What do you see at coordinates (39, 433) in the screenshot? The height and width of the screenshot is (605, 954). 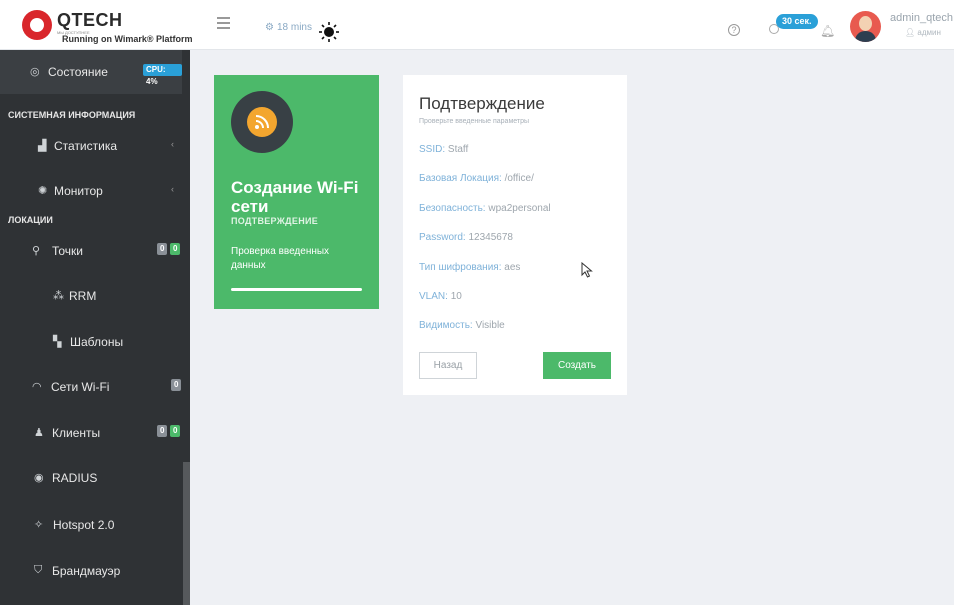 I see `user-icon: ♟` at bounding box center [39, 433].